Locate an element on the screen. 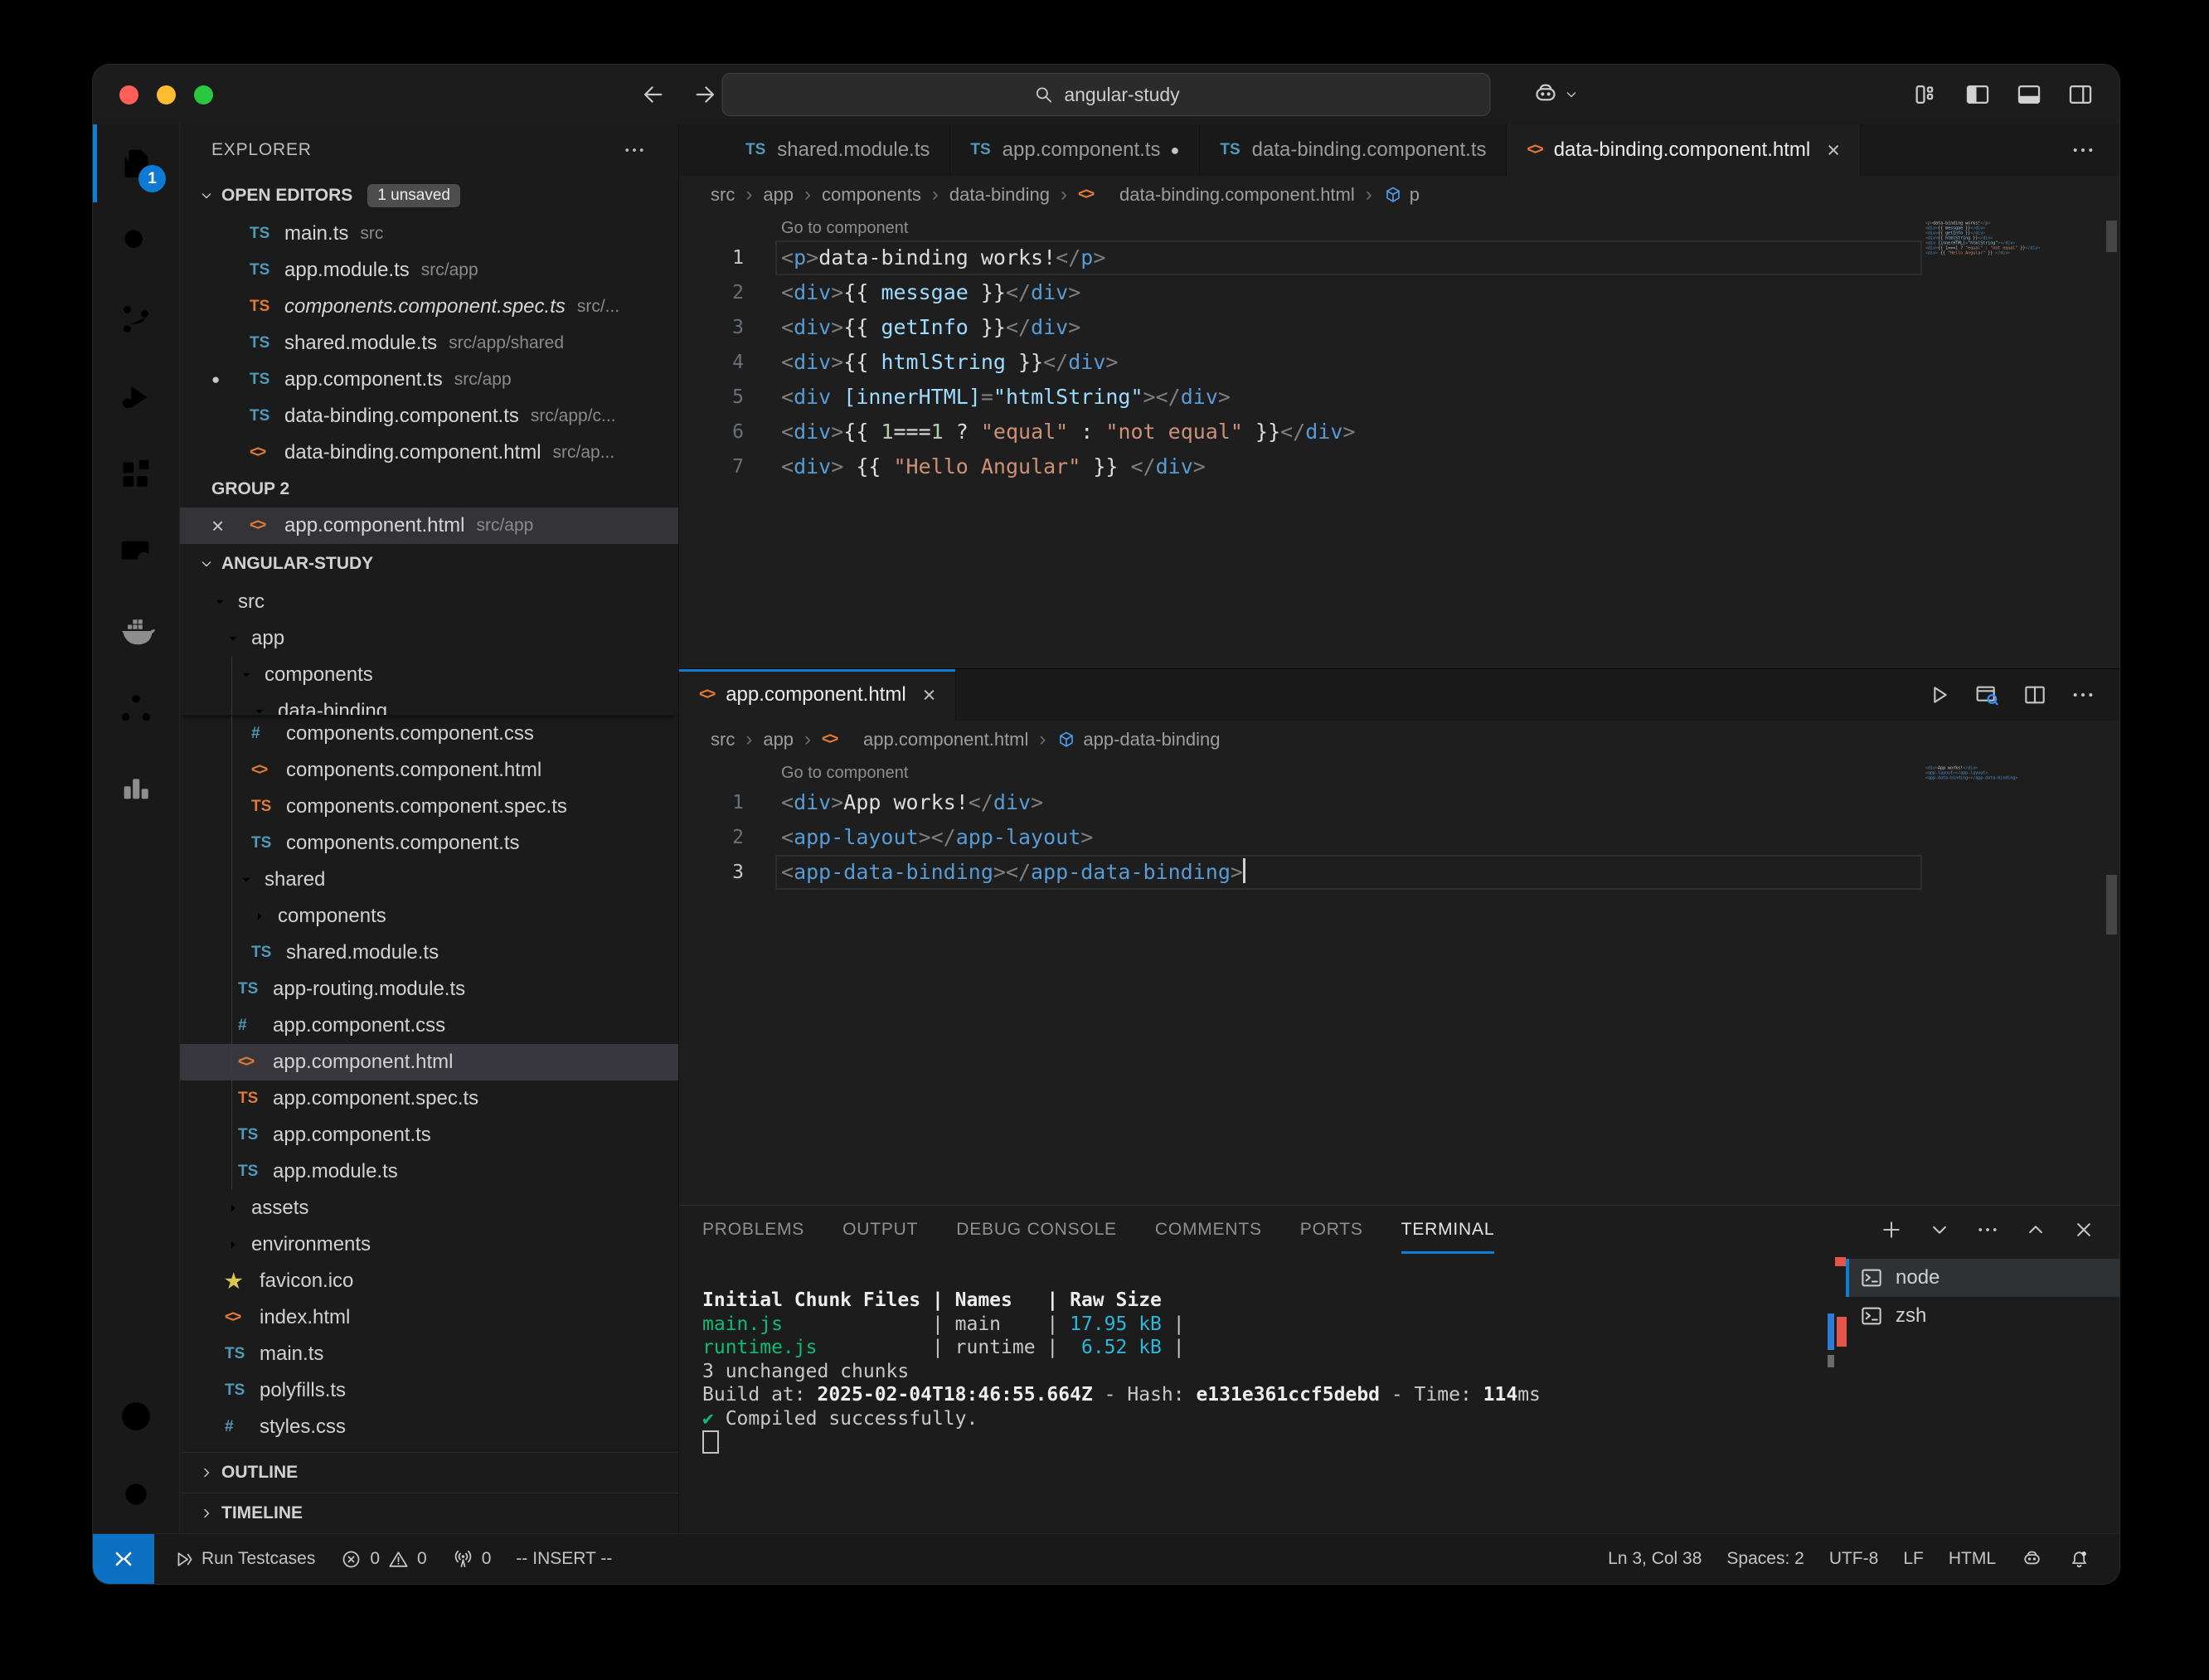 The image size is (2209, 1680). tree-item-components.component.spec.ts: TS components.component.spec.ts is located at coordinates (429, 807).